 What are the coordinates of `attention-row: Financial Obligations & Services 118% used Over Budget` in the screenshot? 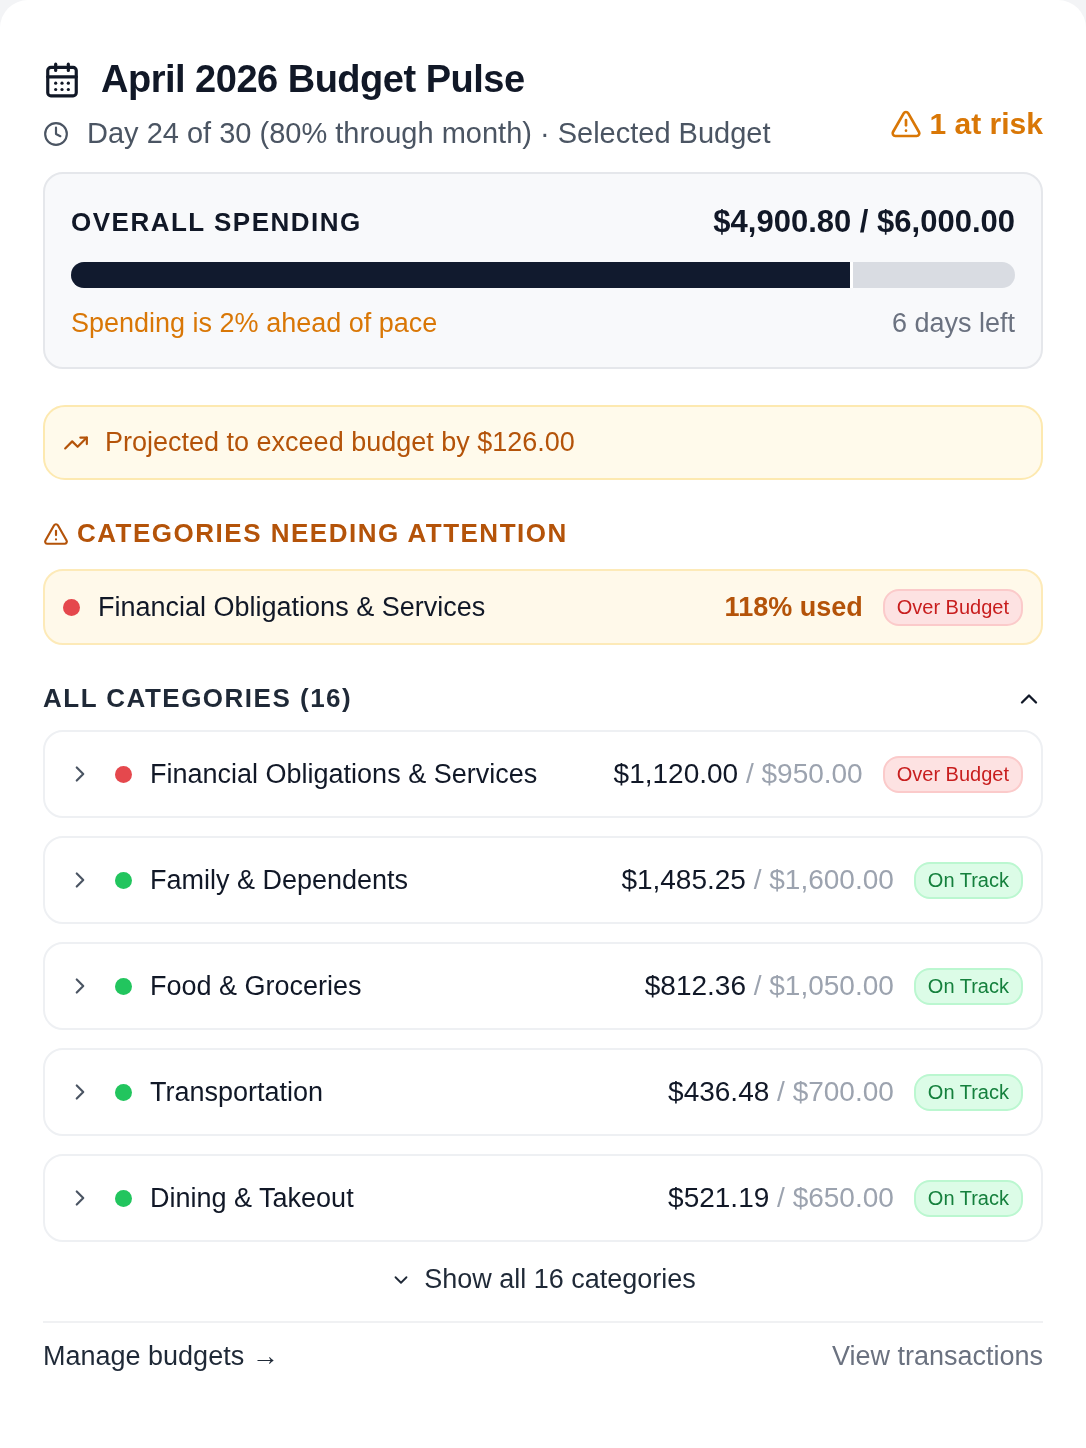 It's located at (543, 607).